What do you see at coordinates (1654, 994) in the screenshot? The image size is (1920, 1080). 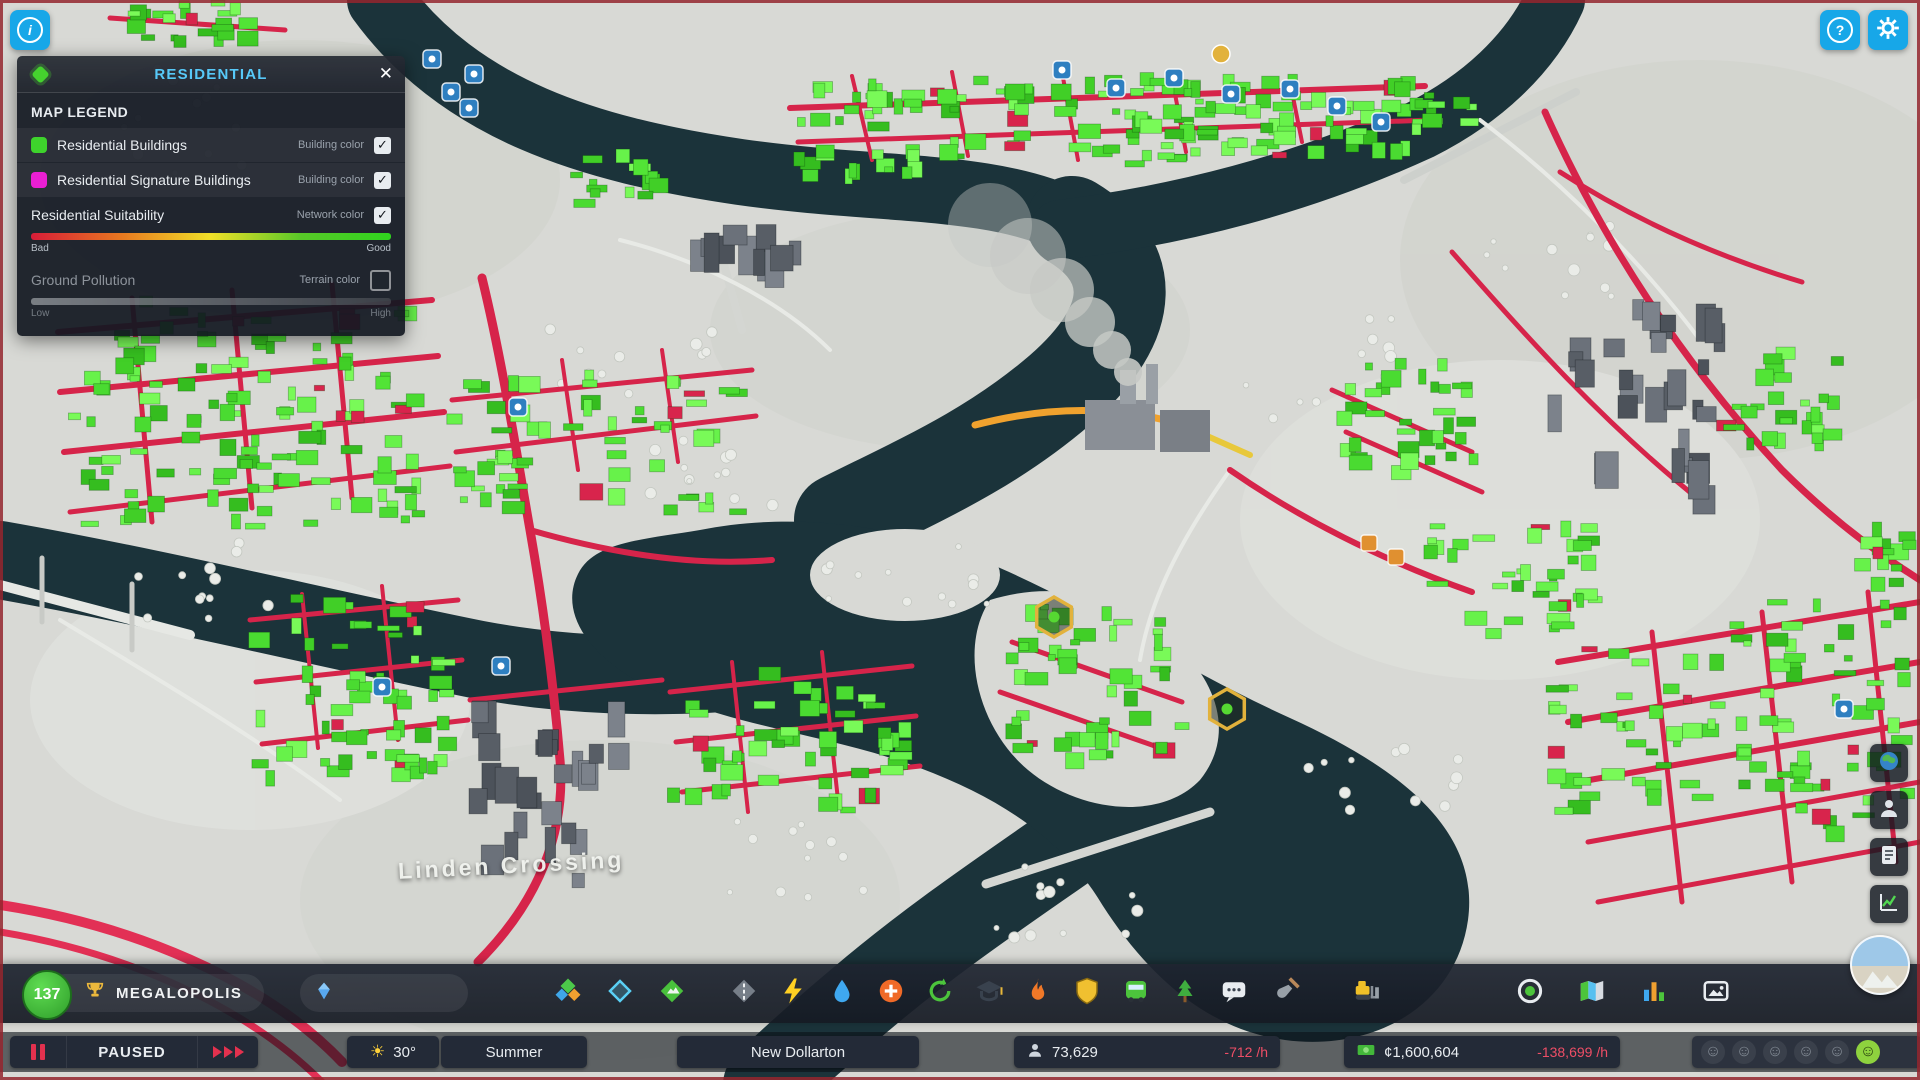 I see `statistics-button` at bounding box center [1654, 994].